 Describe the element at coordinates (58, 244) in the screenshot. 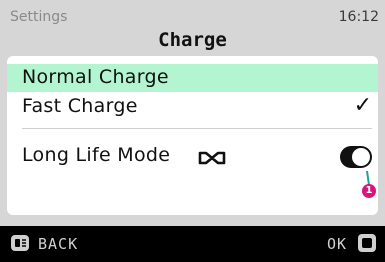

I see `back-button: BACK` at that location.